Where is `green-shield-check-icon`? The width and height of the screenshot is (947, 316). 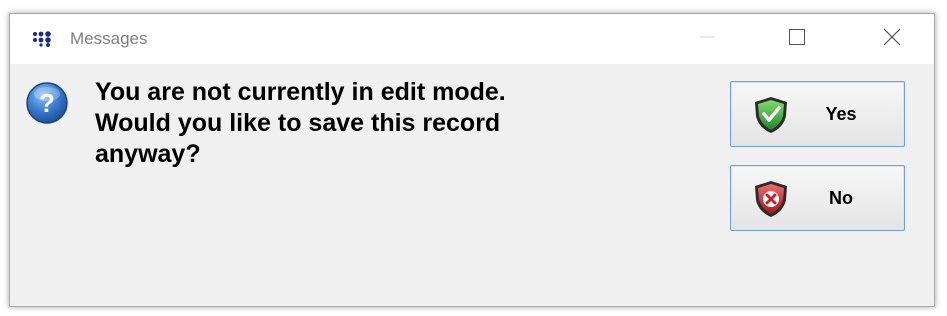 green-shield-check-icon is located at coordinates (771, 115).